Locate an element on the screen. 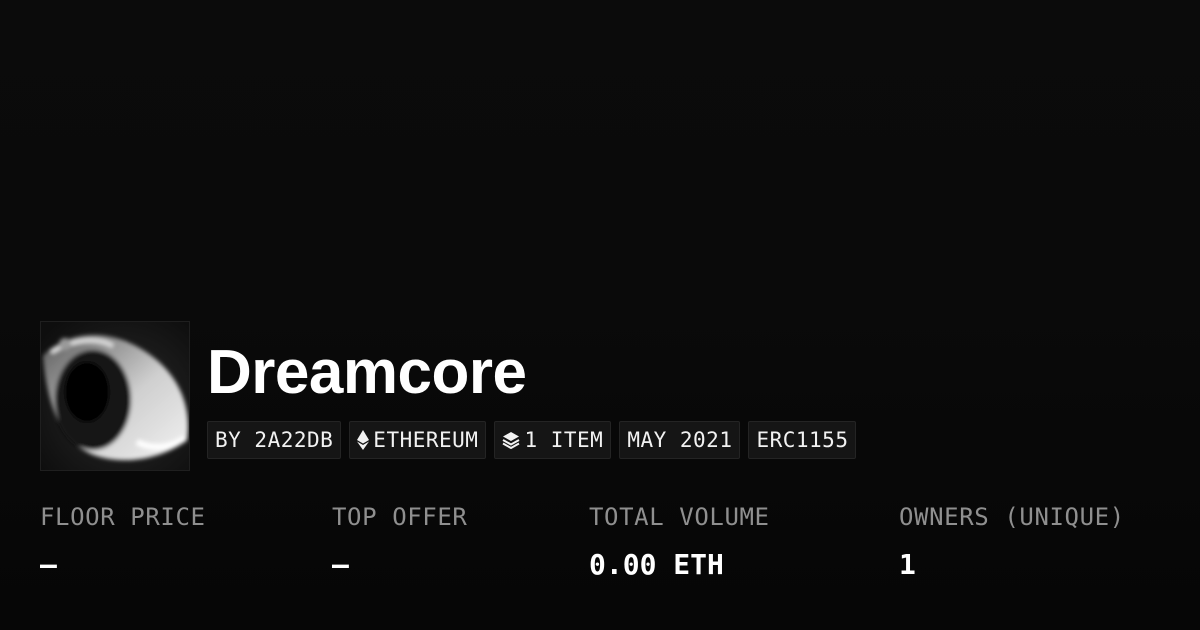 The width and height of the screenshot is (1200, 630). date-label: MAY 2021 is located at coordinates (680, 440).